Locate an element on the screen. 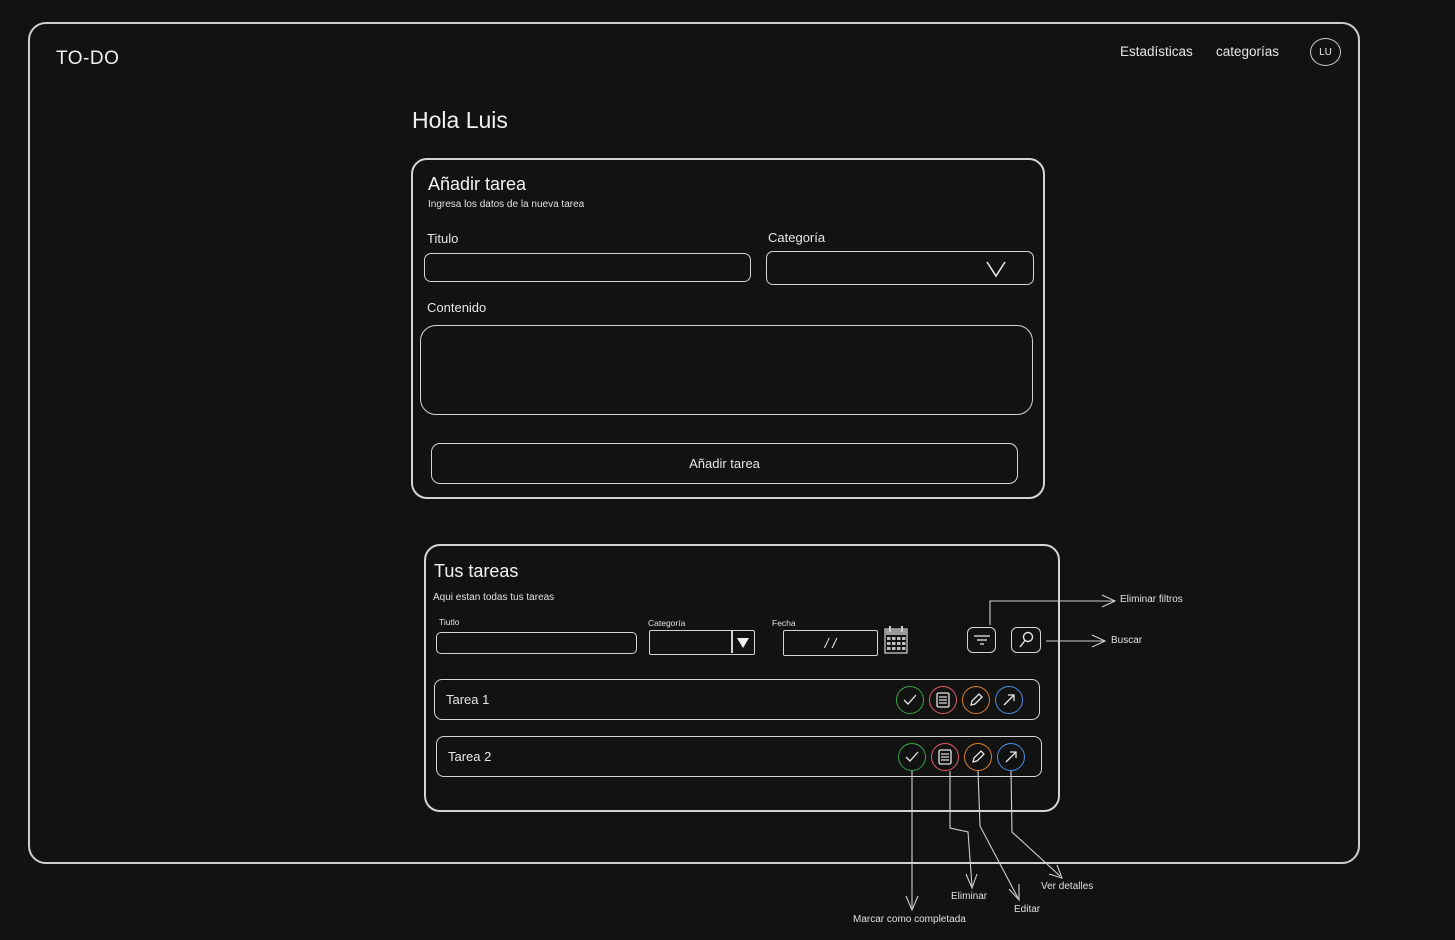 The width and height of the screenshot is (1455, 940). annotation-details: Ver detalles is located at coordinates (1067, 886).